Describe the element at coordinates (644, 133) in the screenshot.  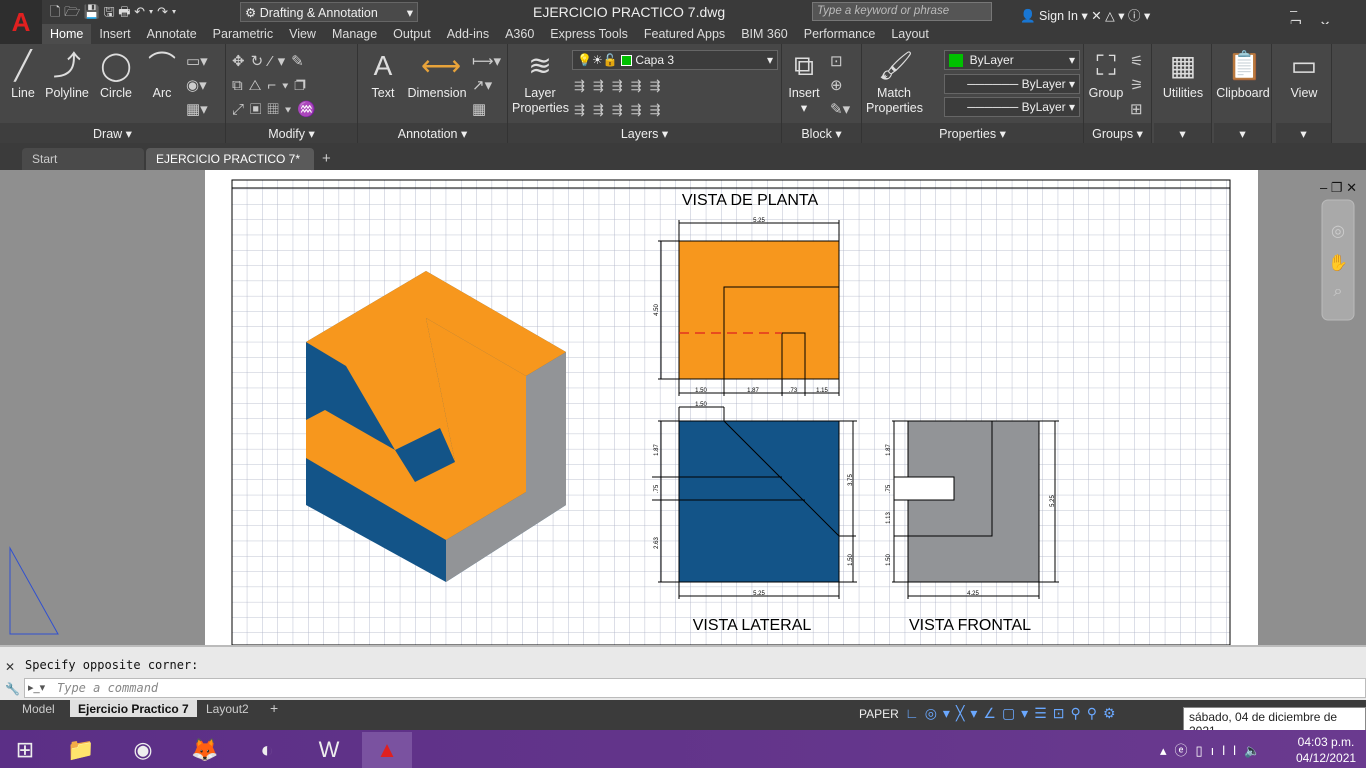
I see `layers-panel-title: Layers ▾` at that location.